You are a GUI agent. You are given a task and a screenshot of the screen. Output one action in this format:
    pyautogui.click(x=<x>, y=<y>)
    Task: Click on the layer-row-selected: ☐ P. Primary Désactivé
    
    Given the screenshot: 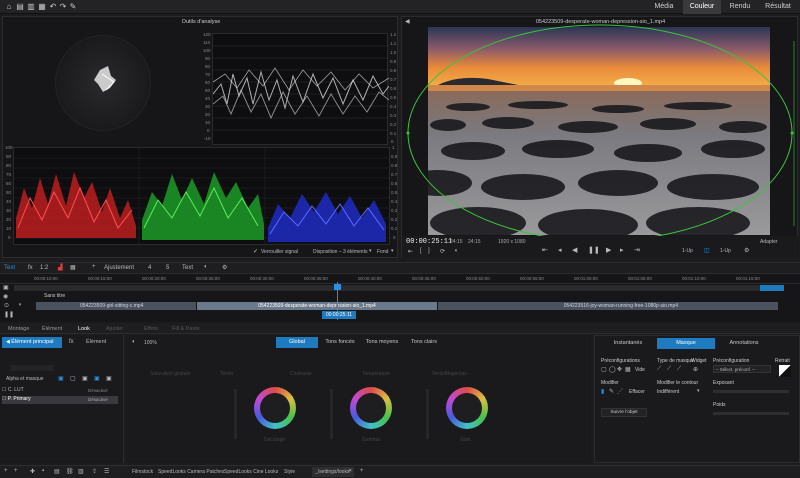 What is the action you would take?
    pyautogui.click(x=60, y=400)
    